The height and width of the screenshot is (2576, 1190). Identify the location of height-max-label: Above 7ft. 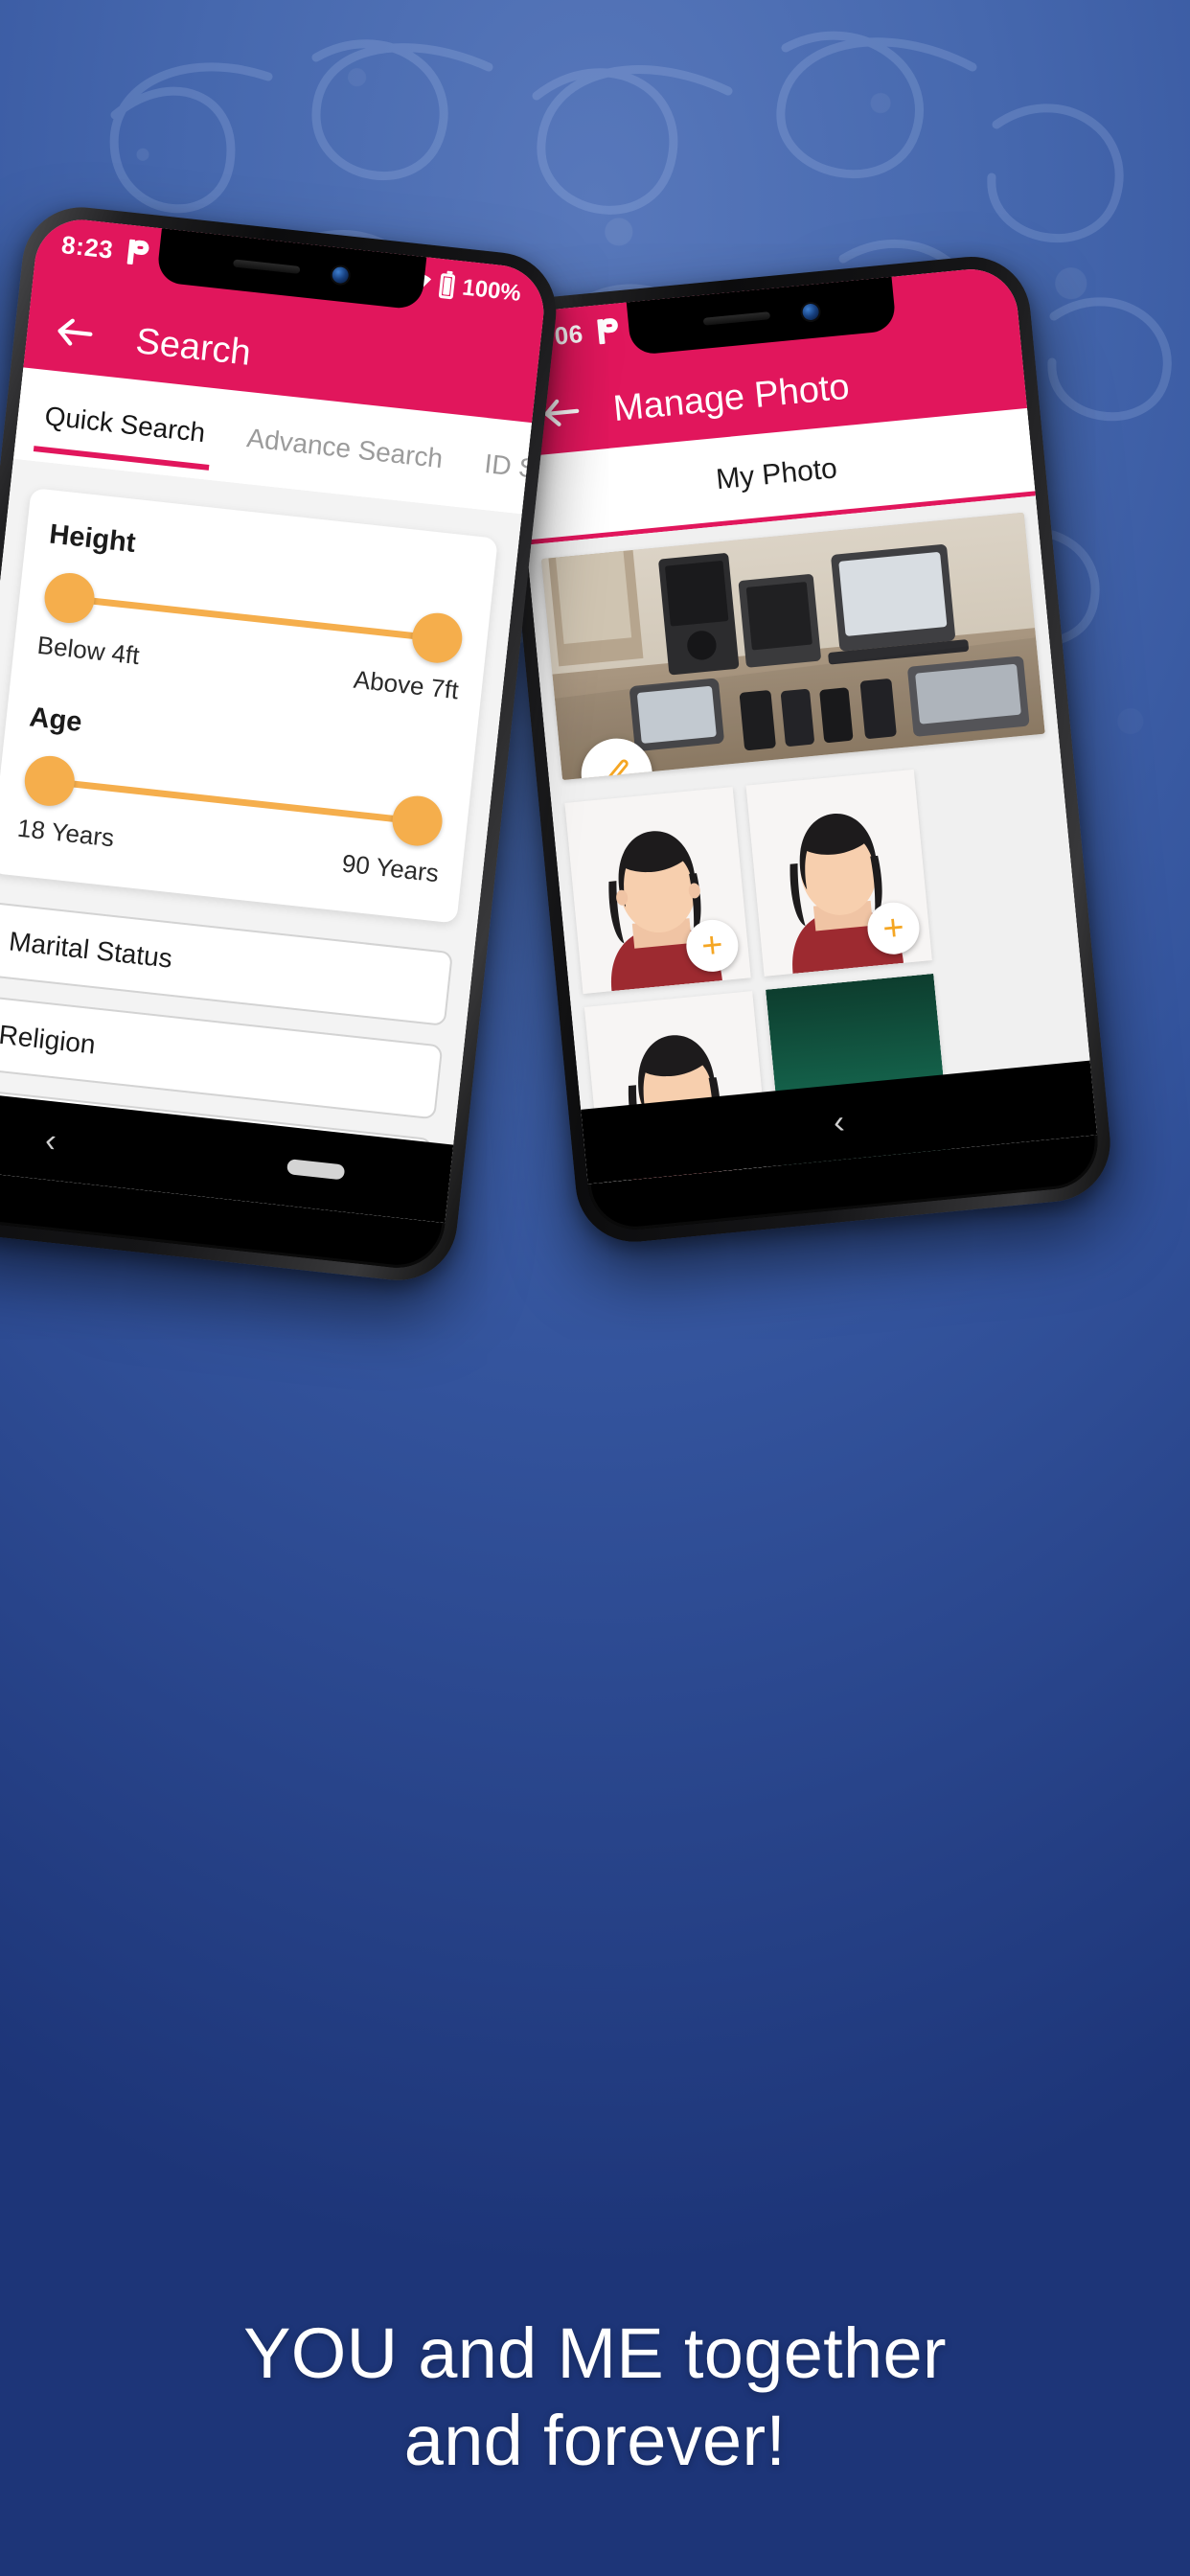
(406, 684).